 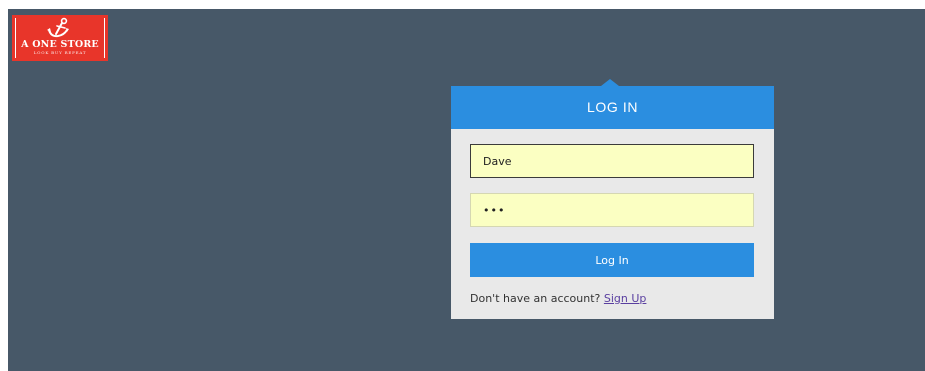 I want to click on brand-tagline: LOOK BUY REPEAT, so click(x=60, y=52).